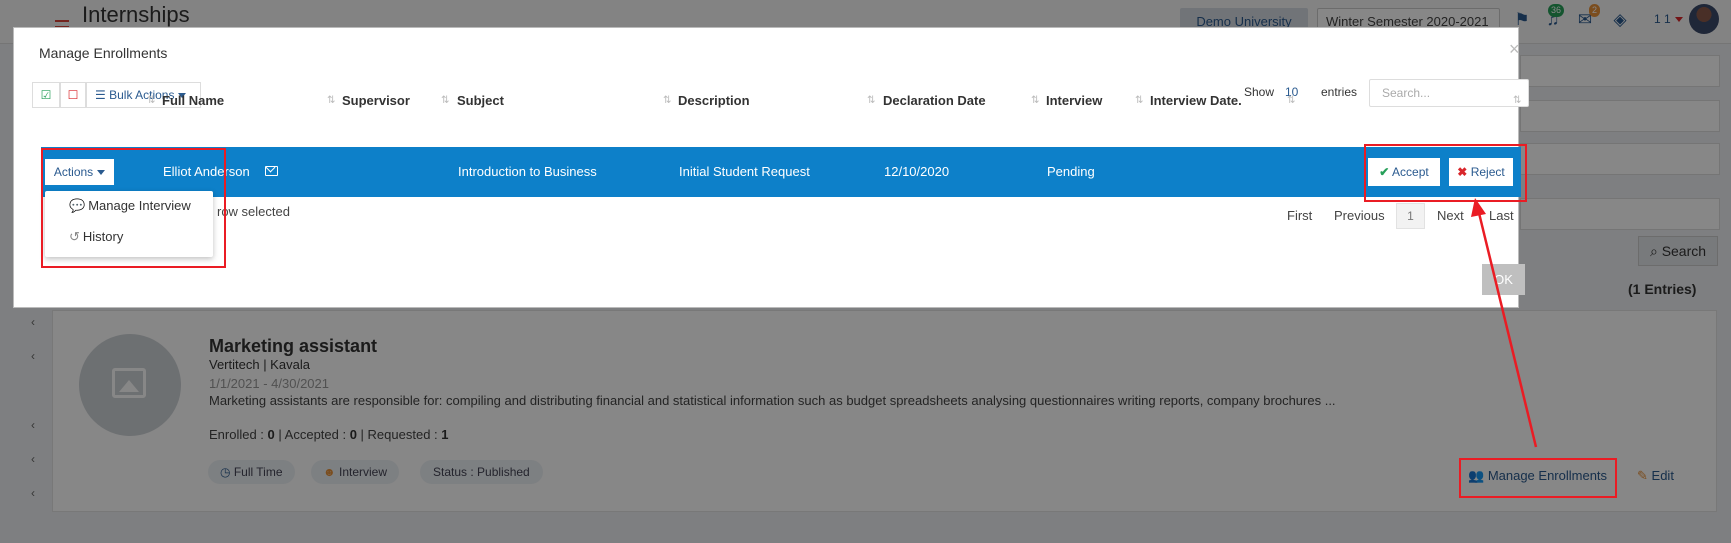 The image size is (1731, 543). Describe the element at coordinates (934, 100) in the screenshot. I see `column-header-declaration-date: Declaration Date` at that location.